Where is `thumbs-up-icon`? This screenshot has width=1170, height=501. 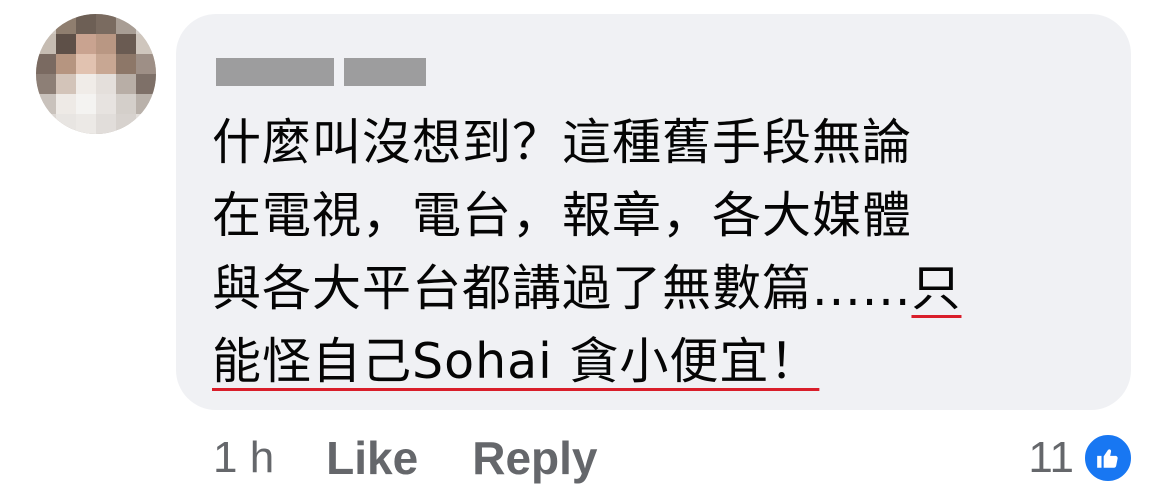
thumbs-up-icon is located at coordinates (1108, 458).